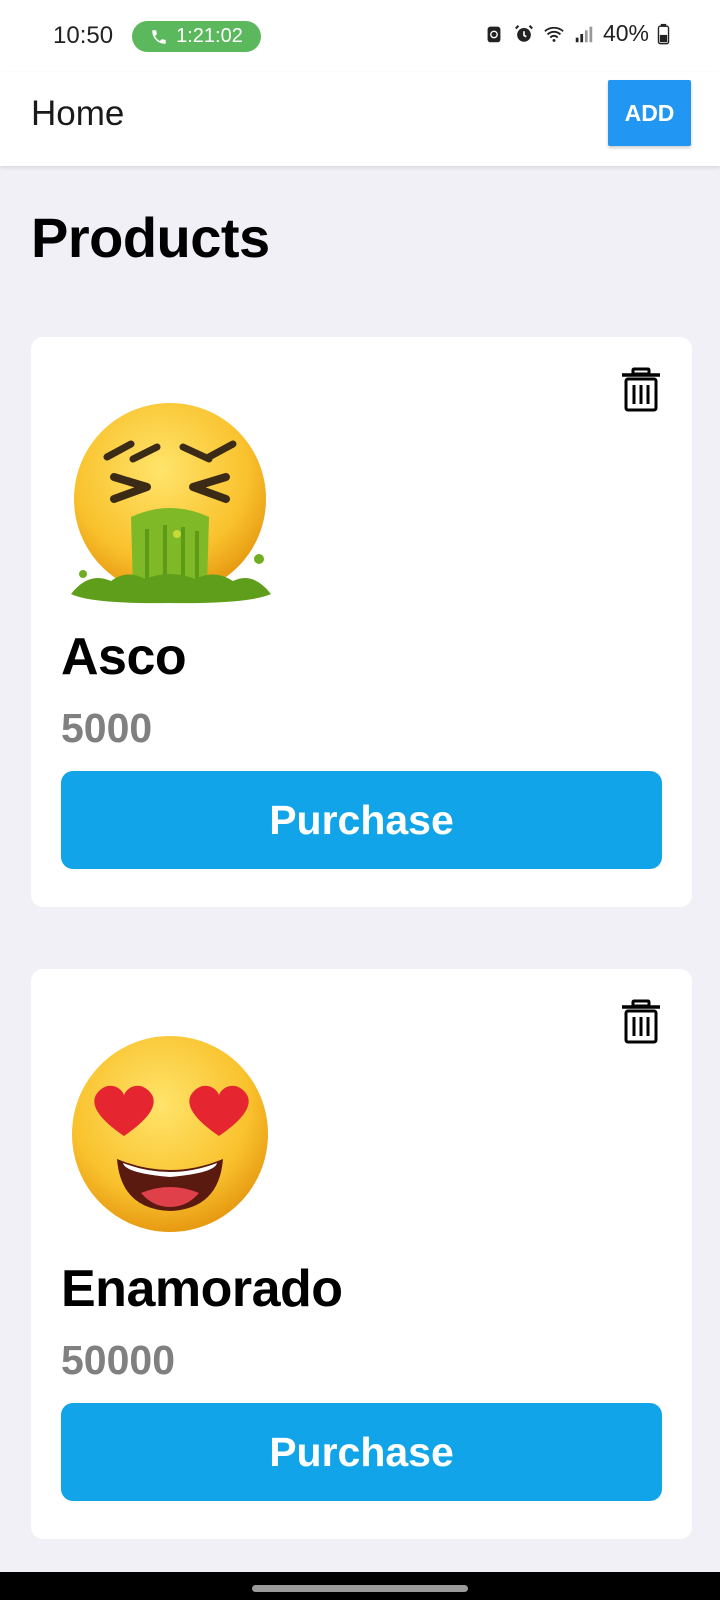  What do you see at coordinates (663, 33) in the screenshot?
I see `battery-icon` at bounding box center [663, 33].